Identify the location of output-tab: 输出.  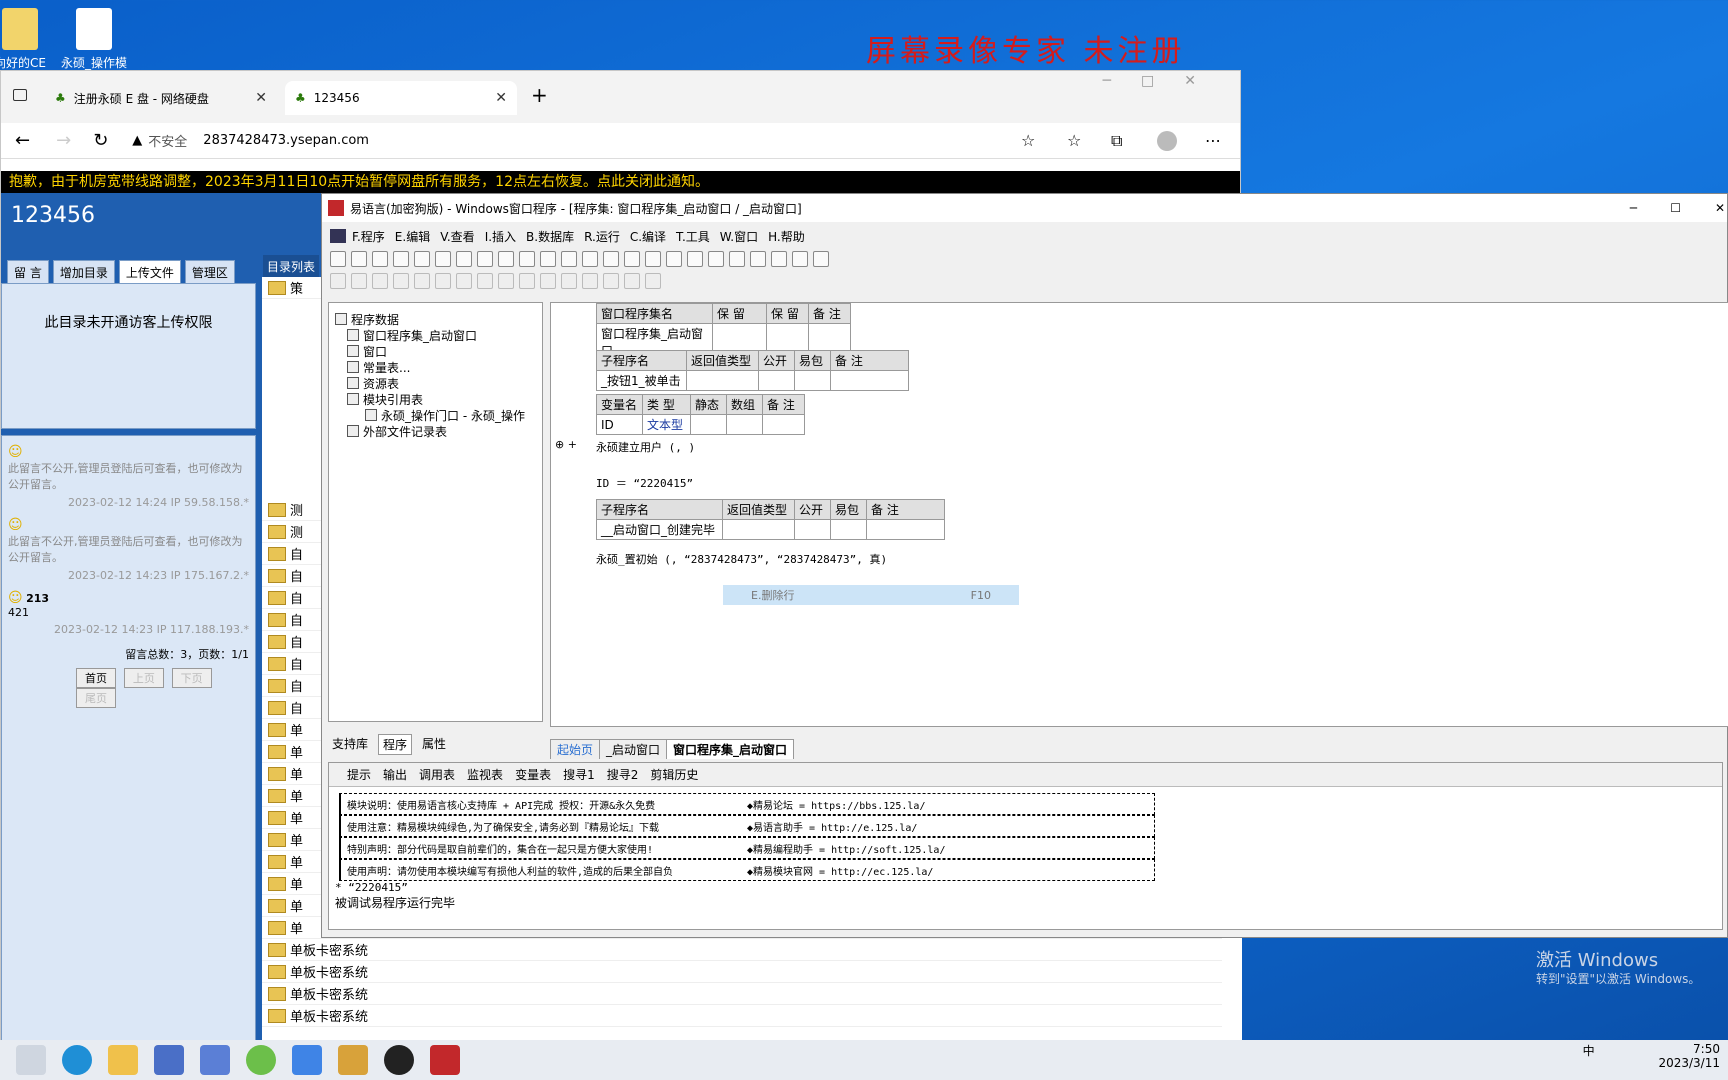
(395, 774).